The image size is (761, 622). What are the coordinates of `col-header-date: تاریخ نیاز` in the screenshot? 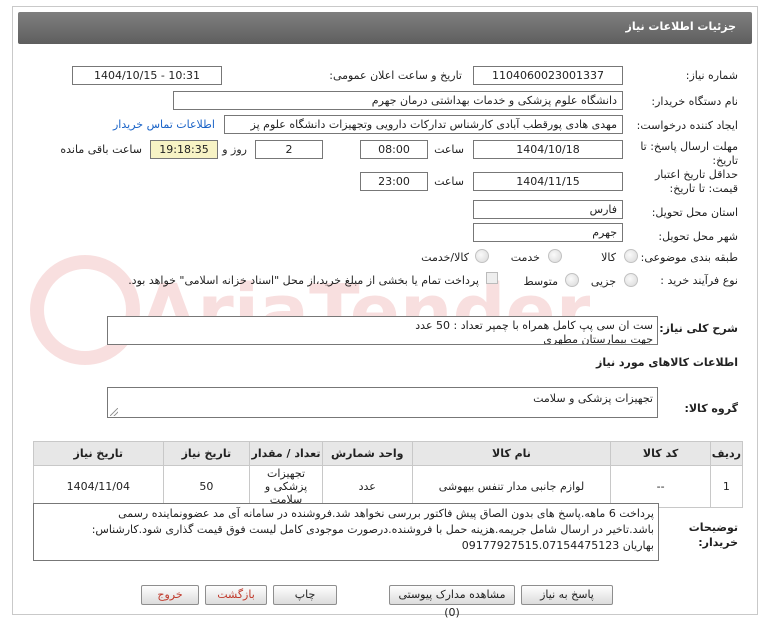 It's located at (98, 453).